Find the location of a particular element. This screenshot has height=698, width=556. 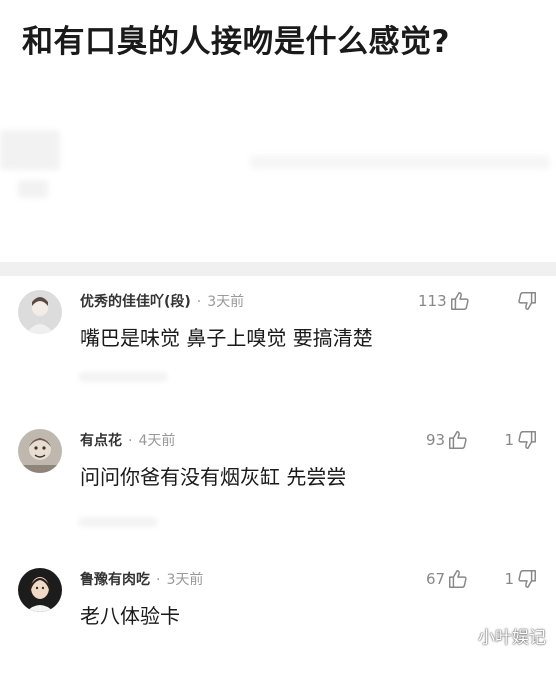

like-button: 67 is located at coordinates (447, 579).